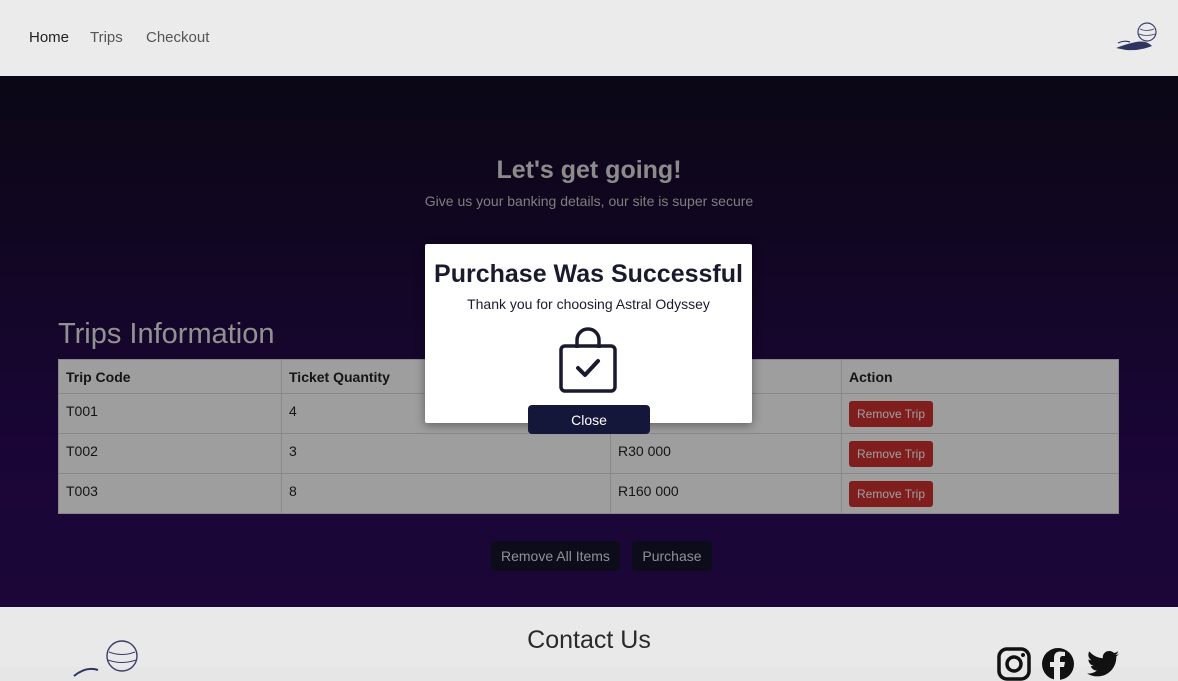 This screenshot has height=681, width=1178. I want to click on shopping-bag-check-icon, so click(588, 360).